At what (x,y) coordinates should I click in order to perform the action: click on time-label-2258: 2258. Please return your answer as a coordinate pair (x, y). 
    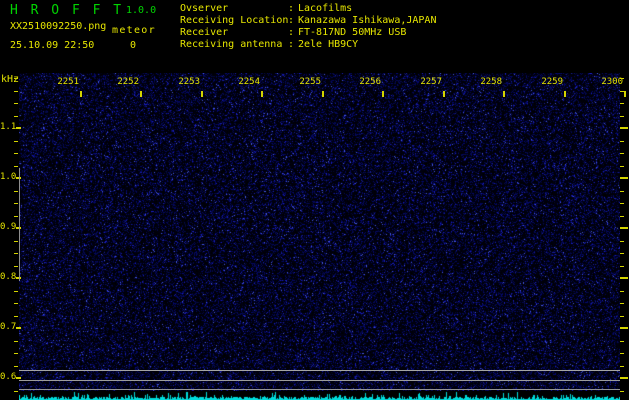
    Looking at the image, I should click on (491, 82).